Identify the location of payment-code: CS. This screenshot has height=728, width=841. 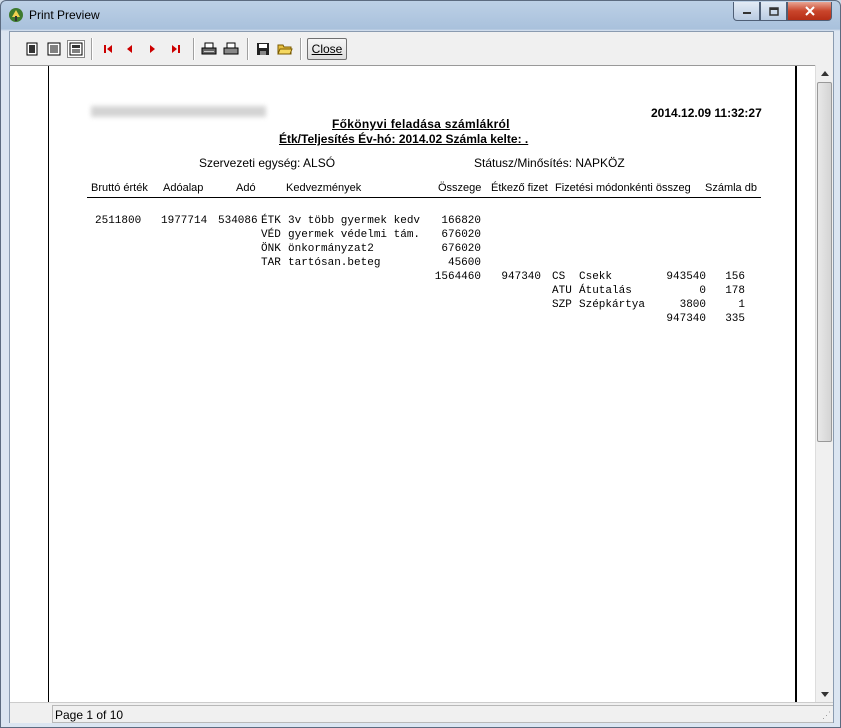
(559, 277).